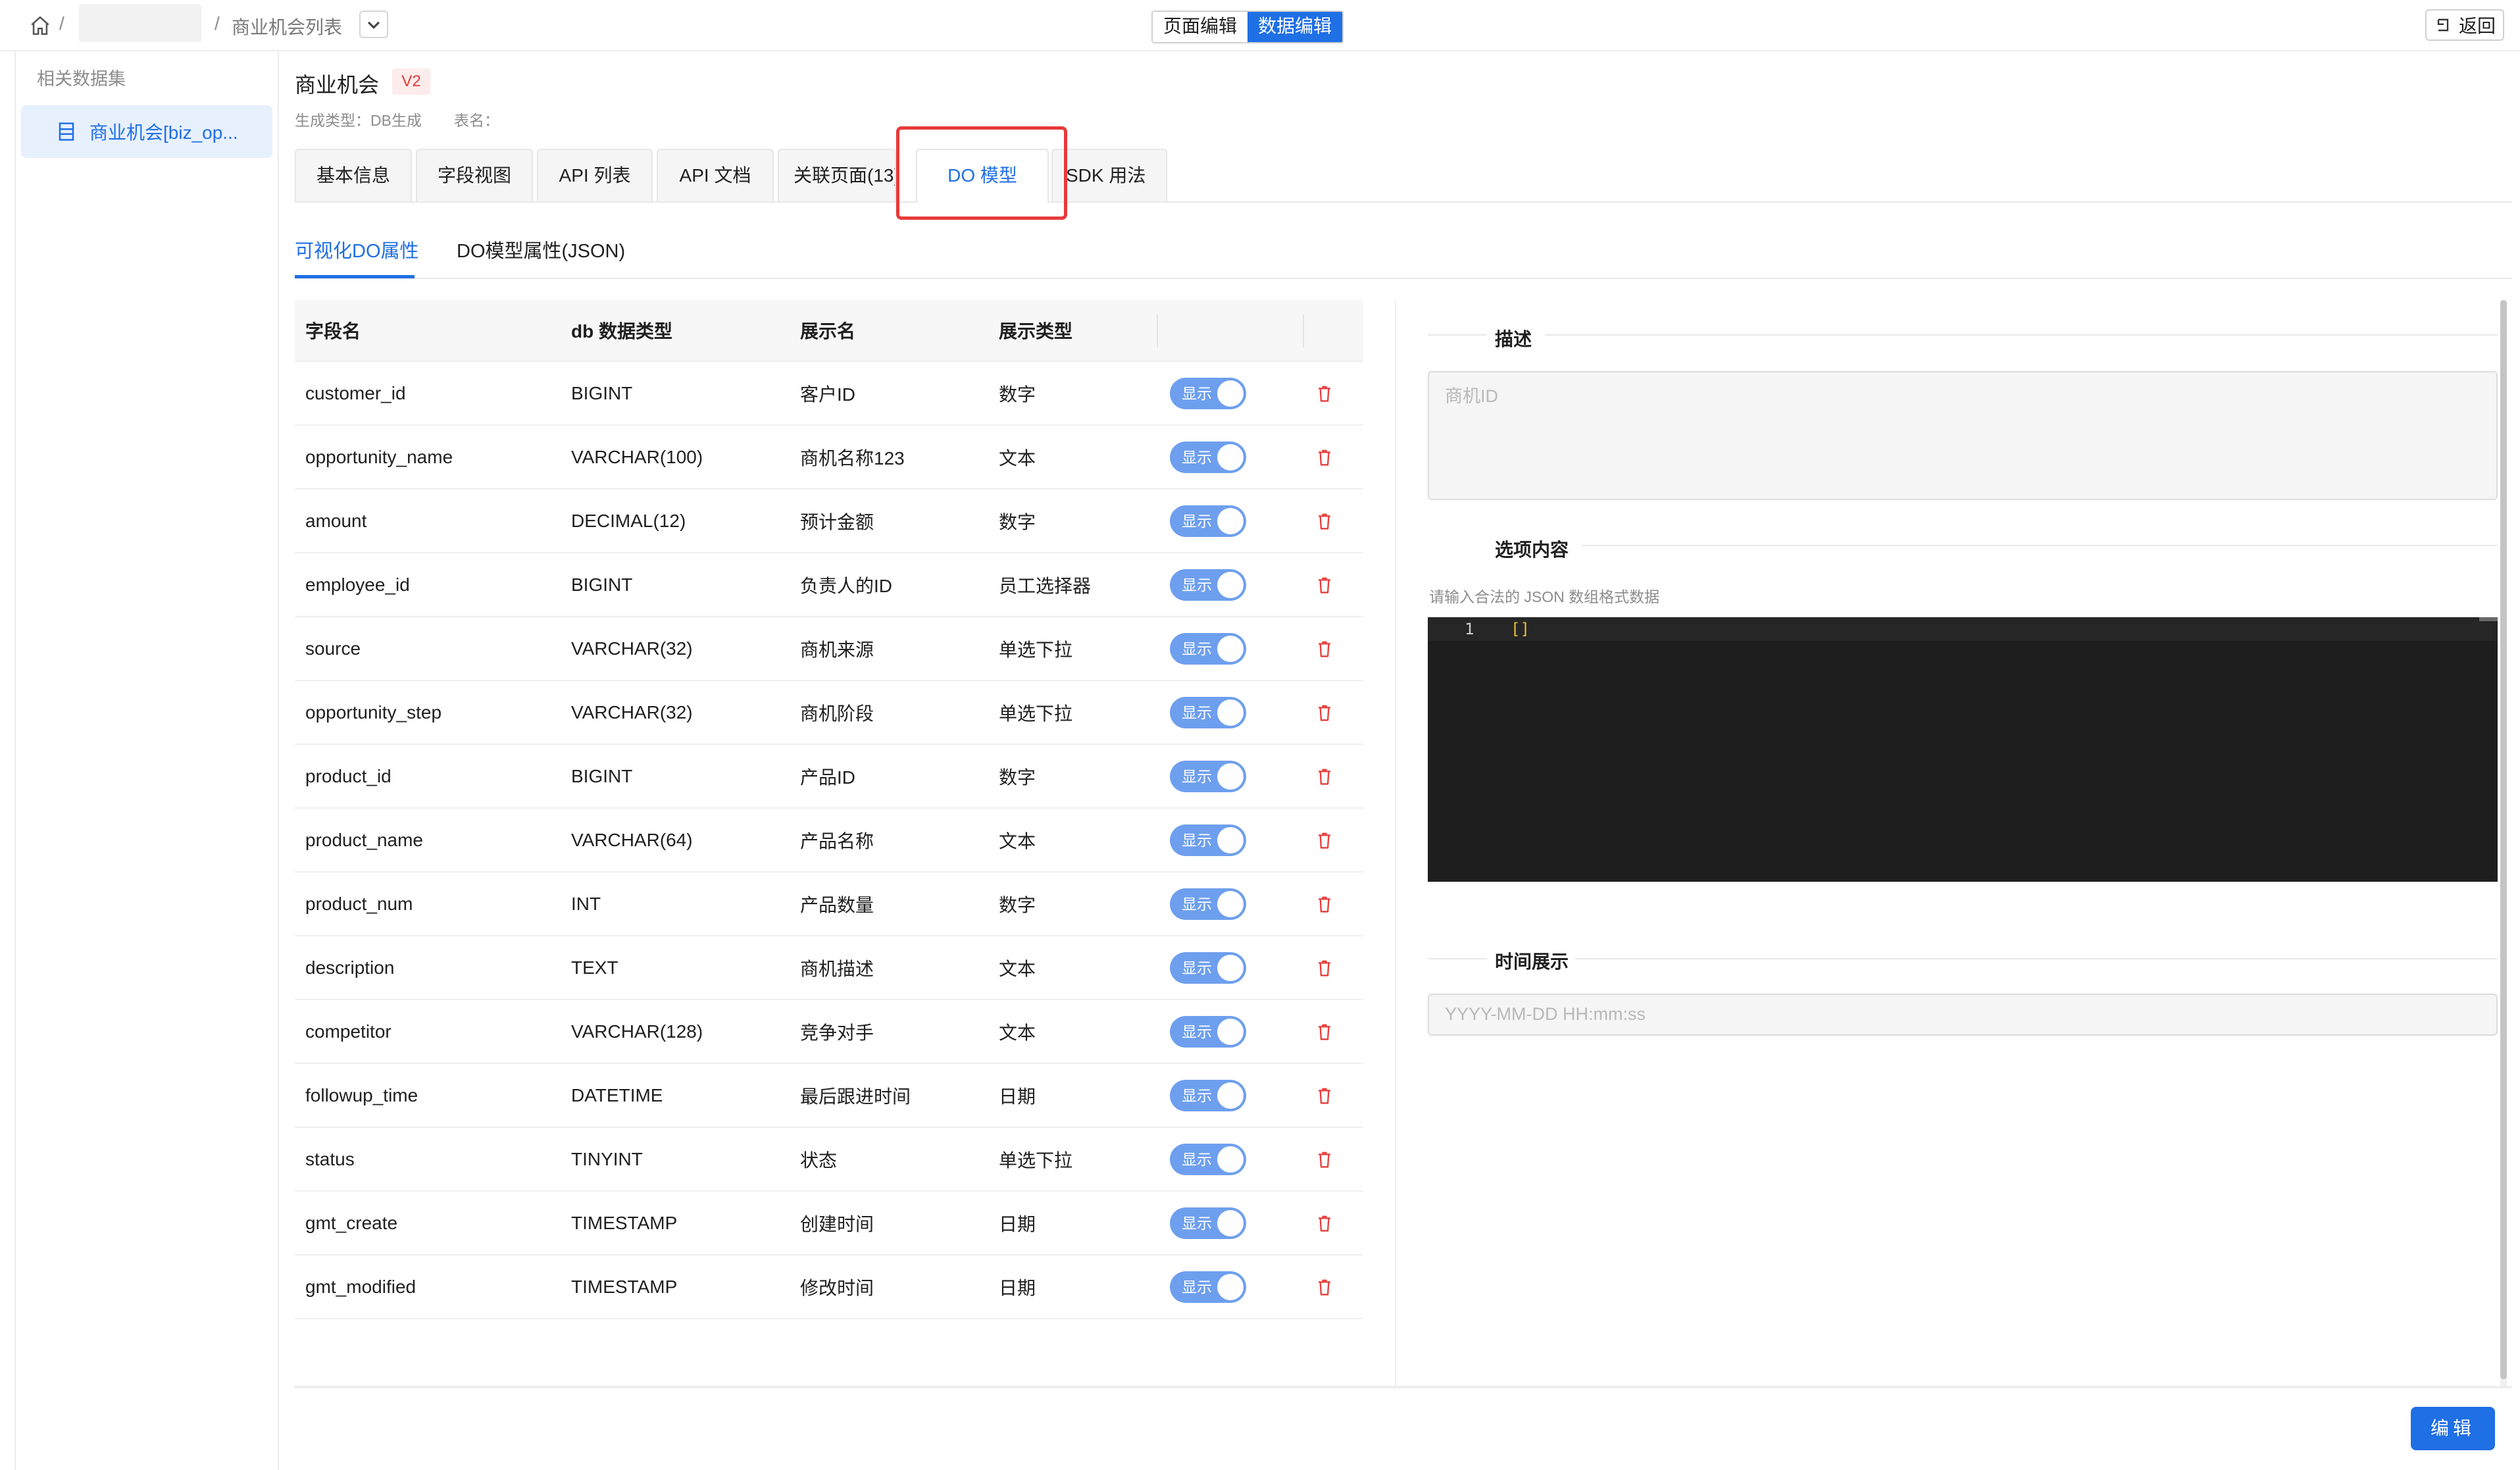 This screenshot has height=1470, width=2520. Describe the element at coordinates (829, 905) in the screenshot. I see `table-row: product_num INT 产品数量 数字 显示` at that location.